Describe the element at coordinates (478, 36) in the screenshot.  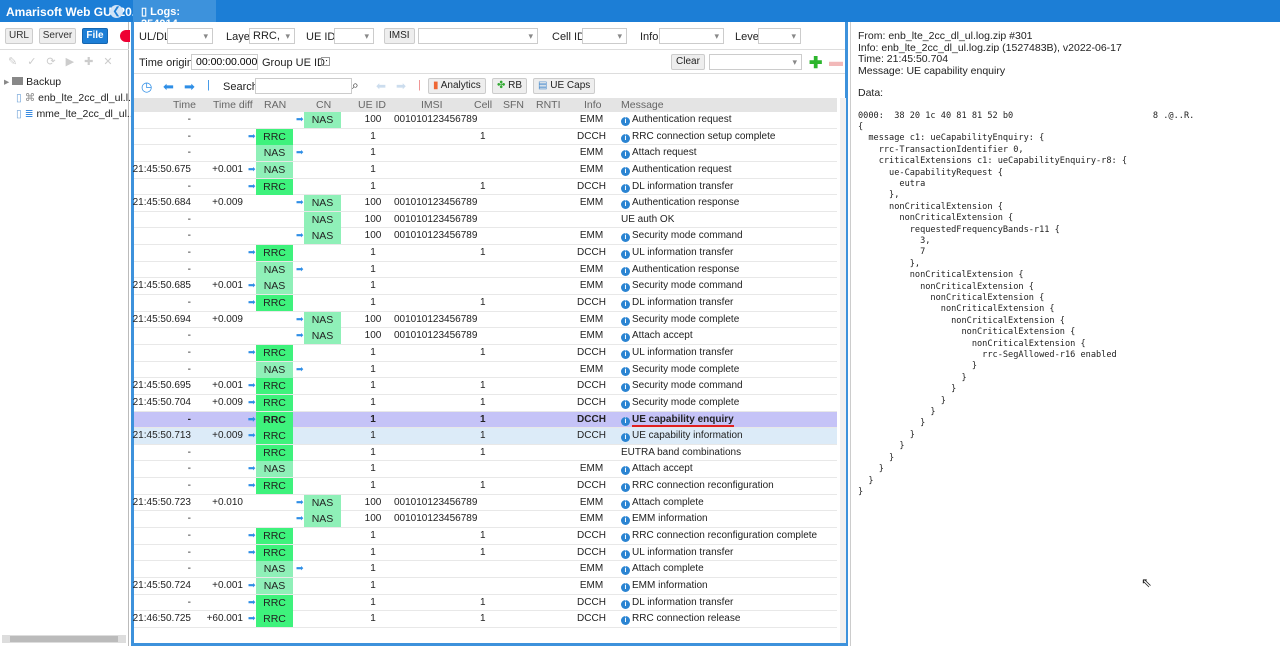
I see `imsi-select` at that location.